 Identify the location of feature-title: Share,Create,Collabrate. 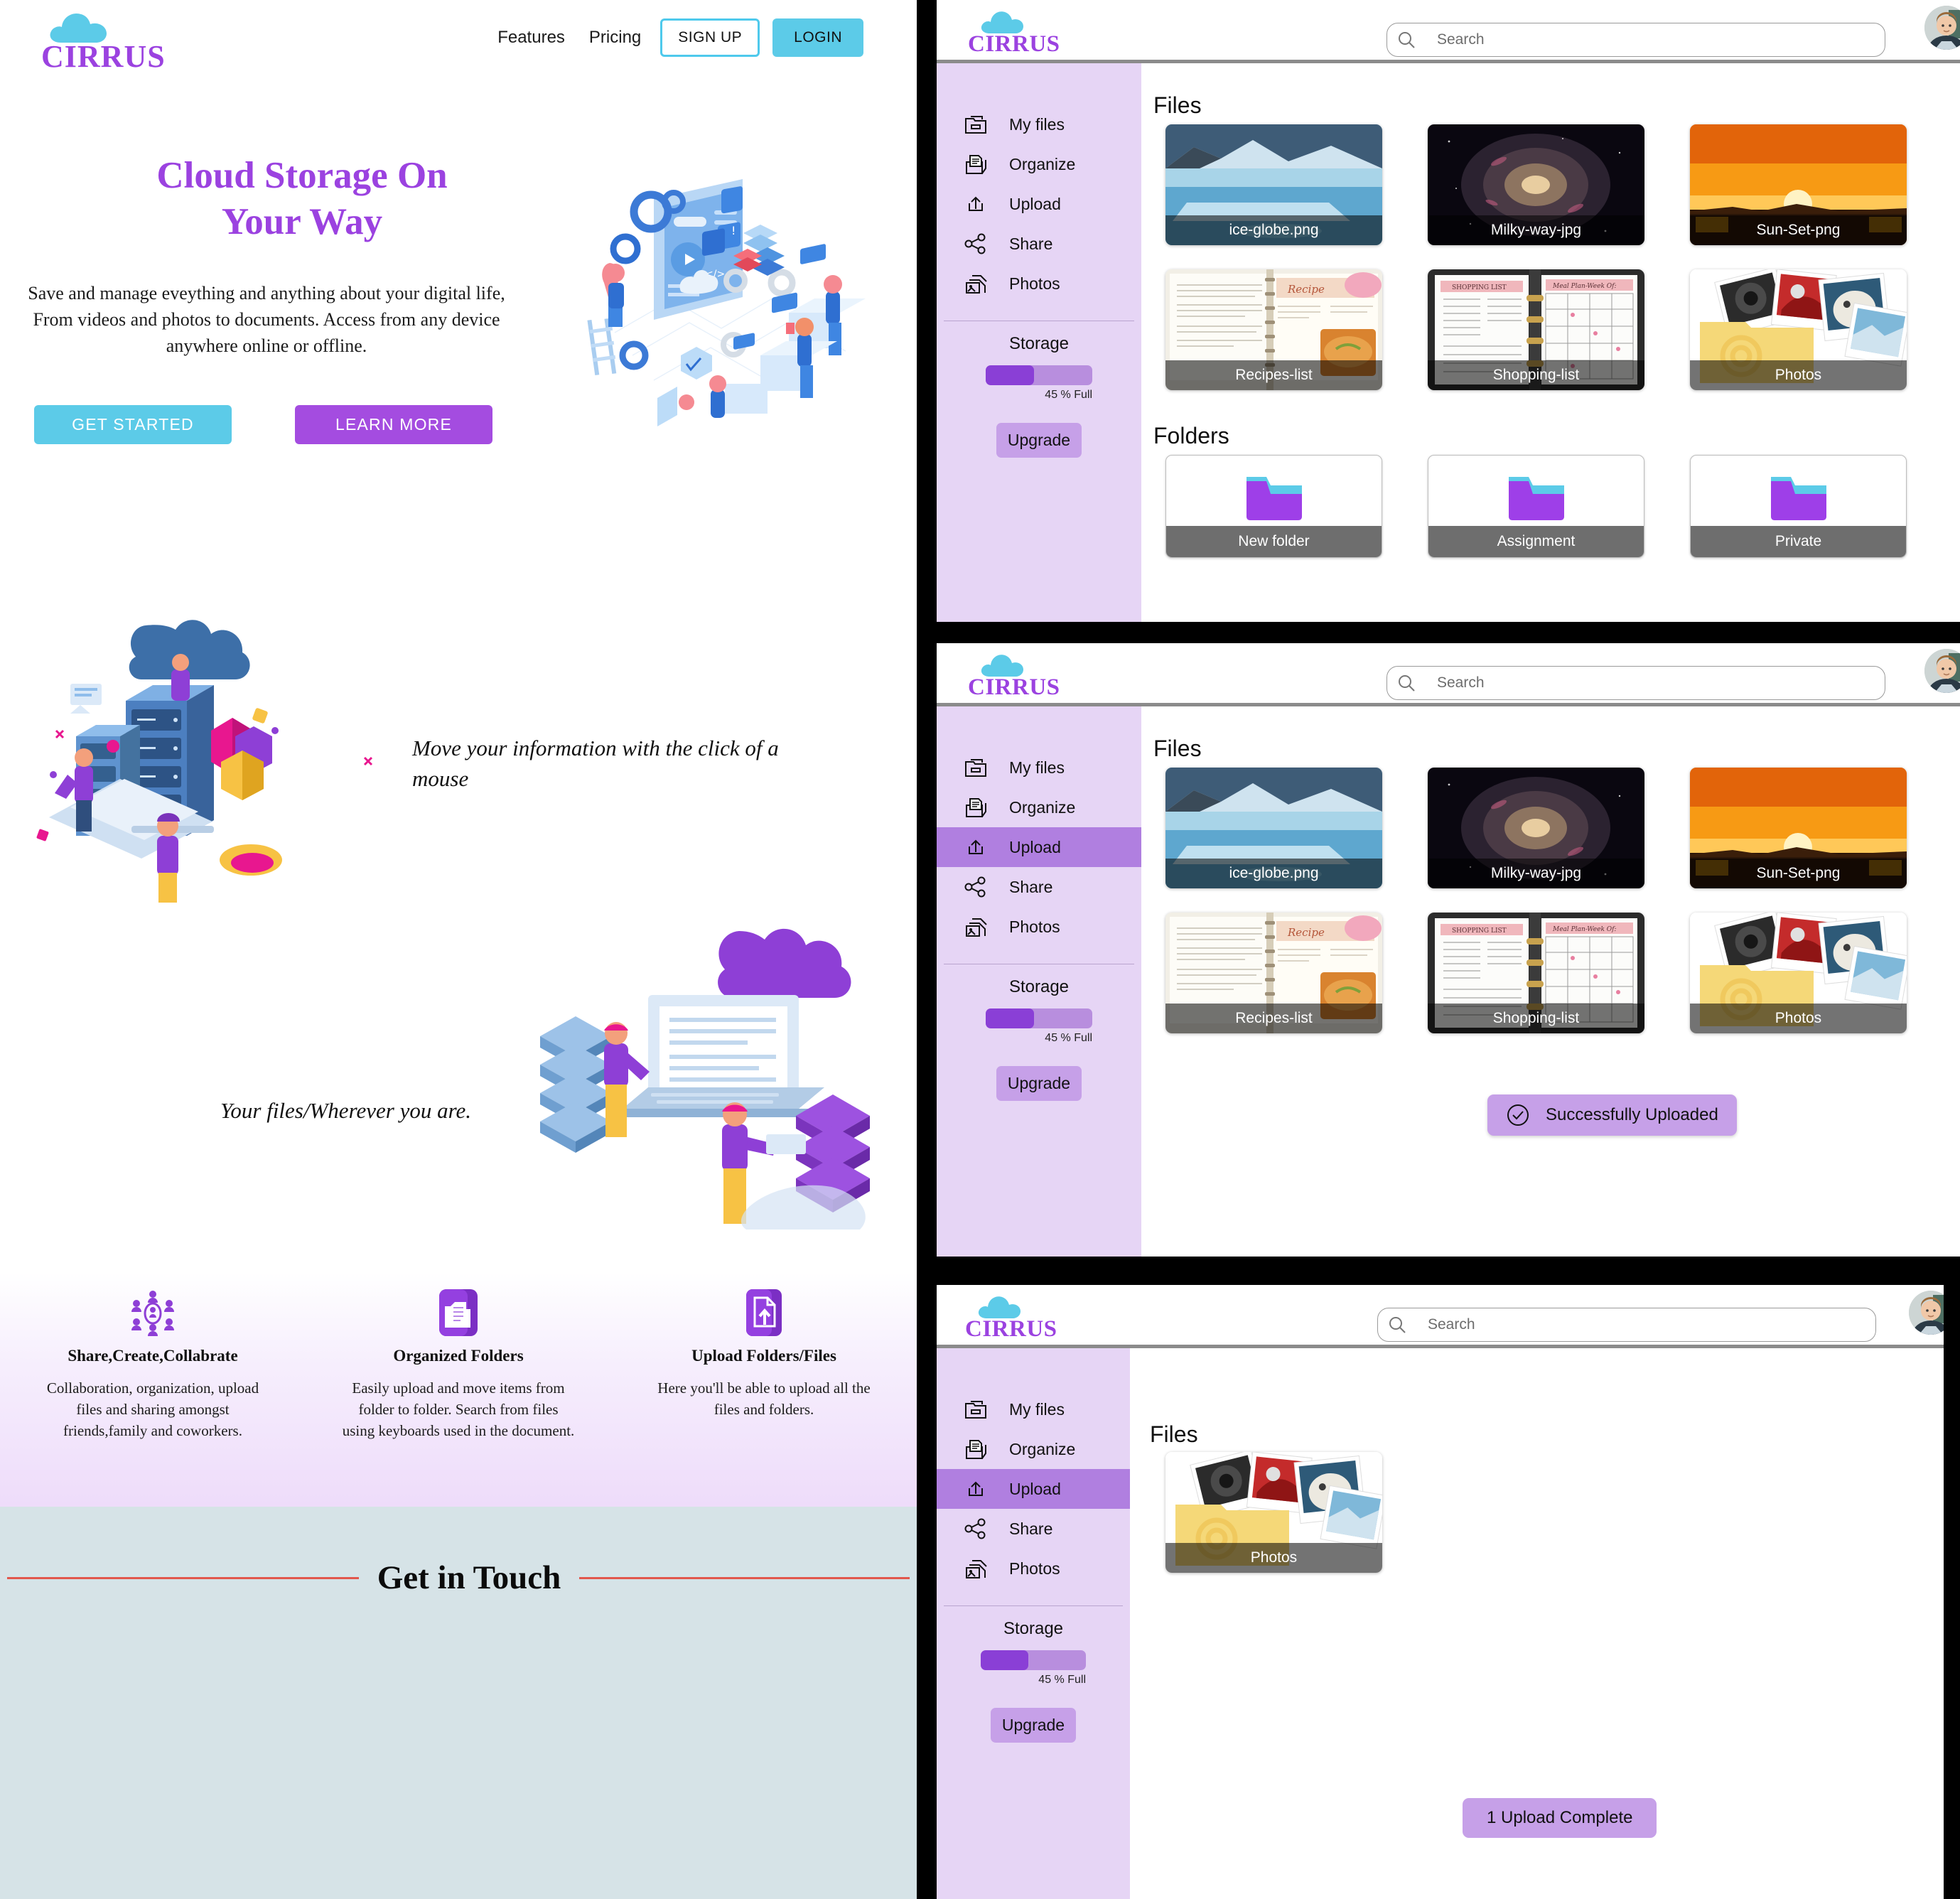
(153, 1356).